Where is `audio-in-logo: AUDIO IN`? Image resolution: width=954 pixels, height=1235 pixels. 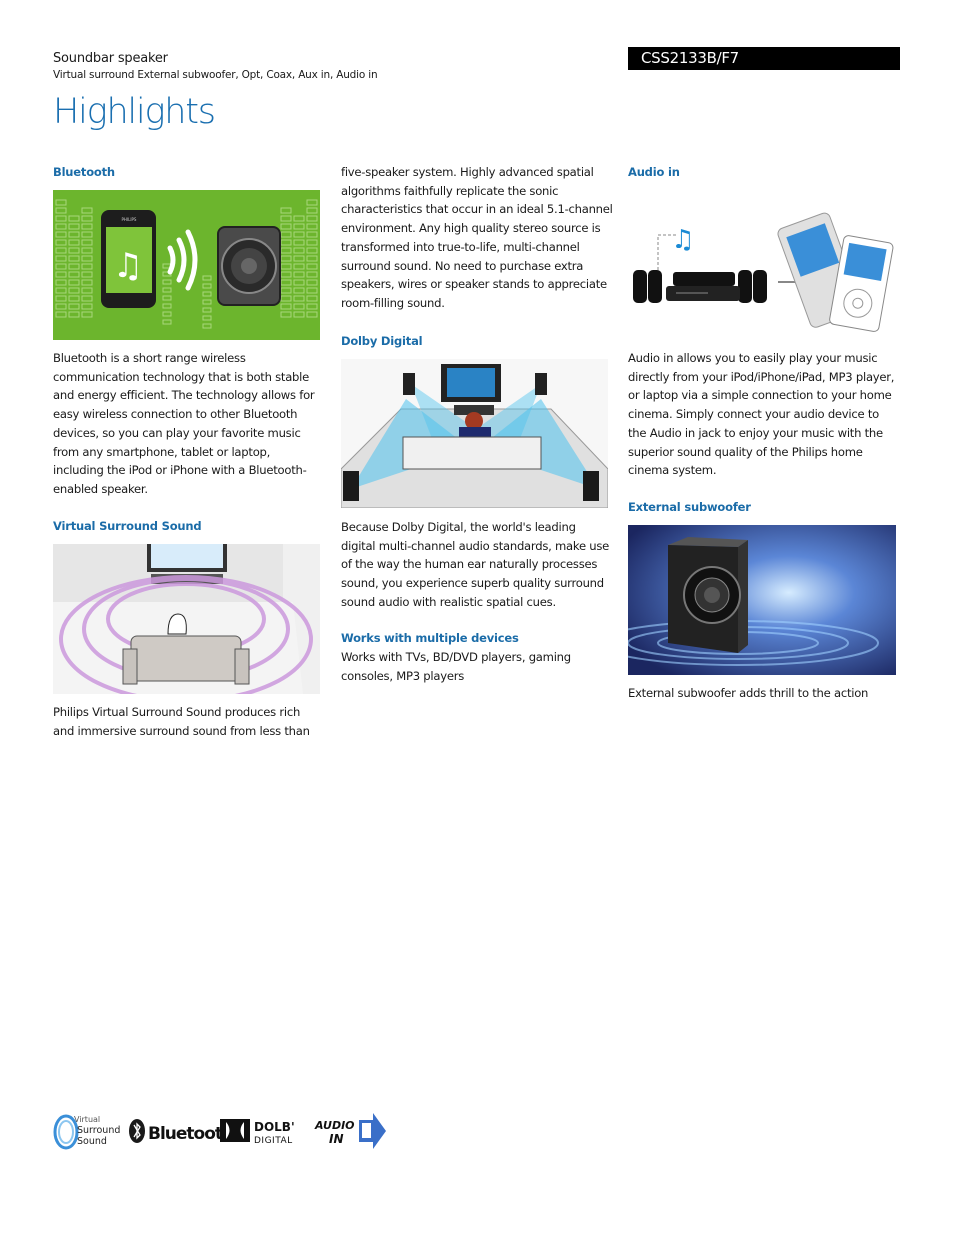
audio-in-logo: AUDIO IN is located at coordinates (350, 1131).